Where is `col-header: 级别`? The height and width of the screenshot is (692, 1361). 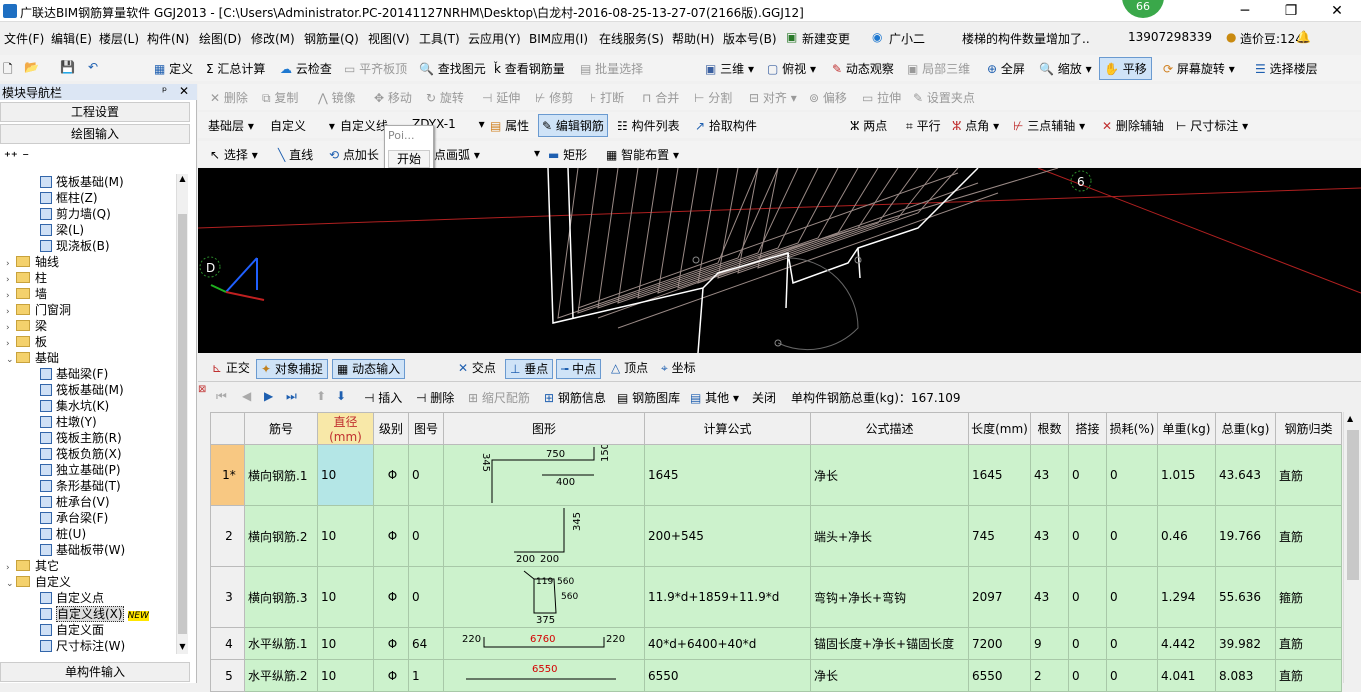 col-header: 级别 is located at coordinates (391, 428).